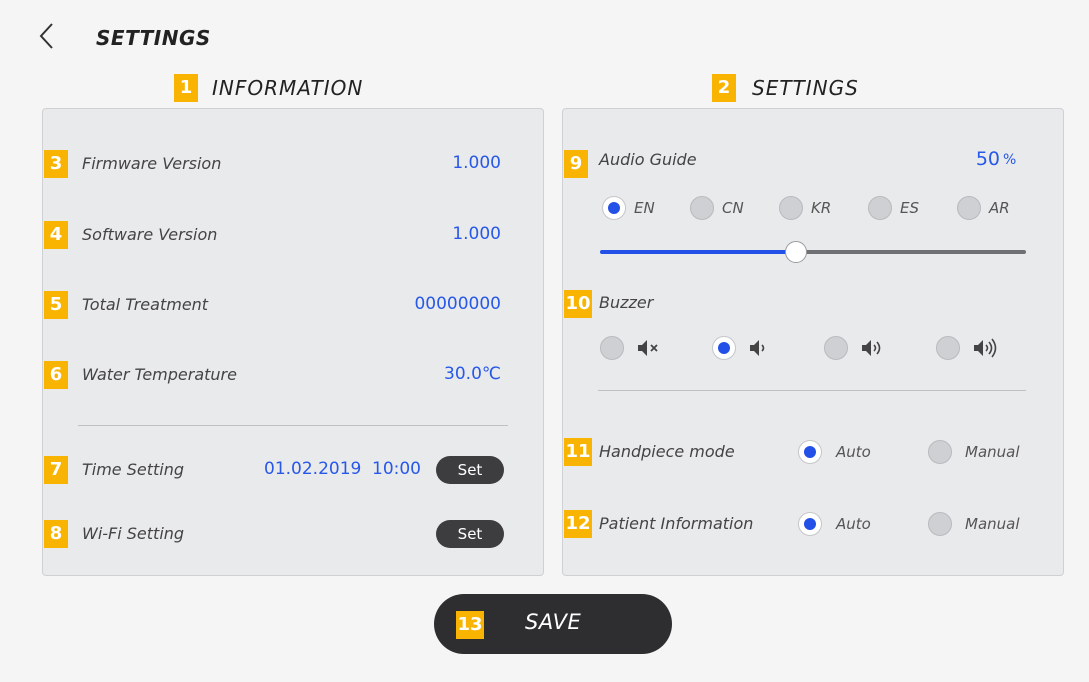  Describe the element at coordinates (145, 304) in the screenshot. I see `total-treatment-label: Total Treatment` at that location.